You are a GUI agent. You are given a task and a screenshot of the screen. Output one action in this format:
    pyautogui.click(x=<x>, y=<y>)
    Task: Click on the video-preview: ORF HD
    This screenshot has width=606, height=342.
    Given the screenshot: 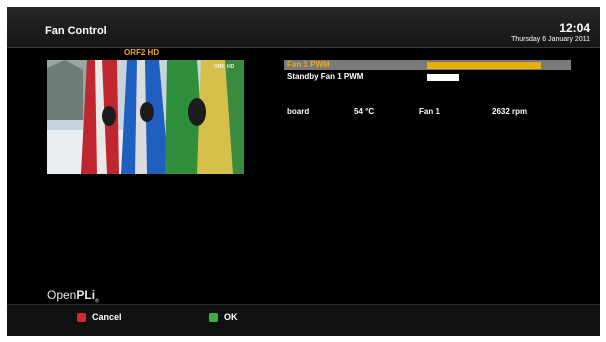 What is the action you would take?
    pyautogui.click(x=145, y=117)
    